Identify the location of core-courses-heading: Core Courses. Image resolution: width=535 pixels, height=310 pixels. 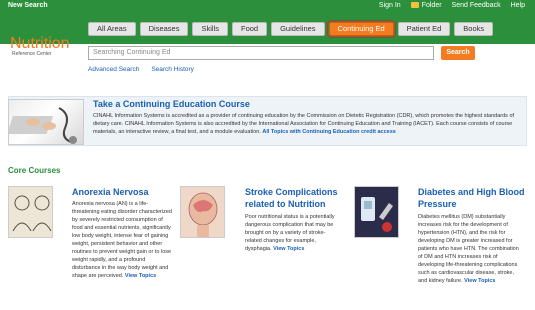
(34, 170).